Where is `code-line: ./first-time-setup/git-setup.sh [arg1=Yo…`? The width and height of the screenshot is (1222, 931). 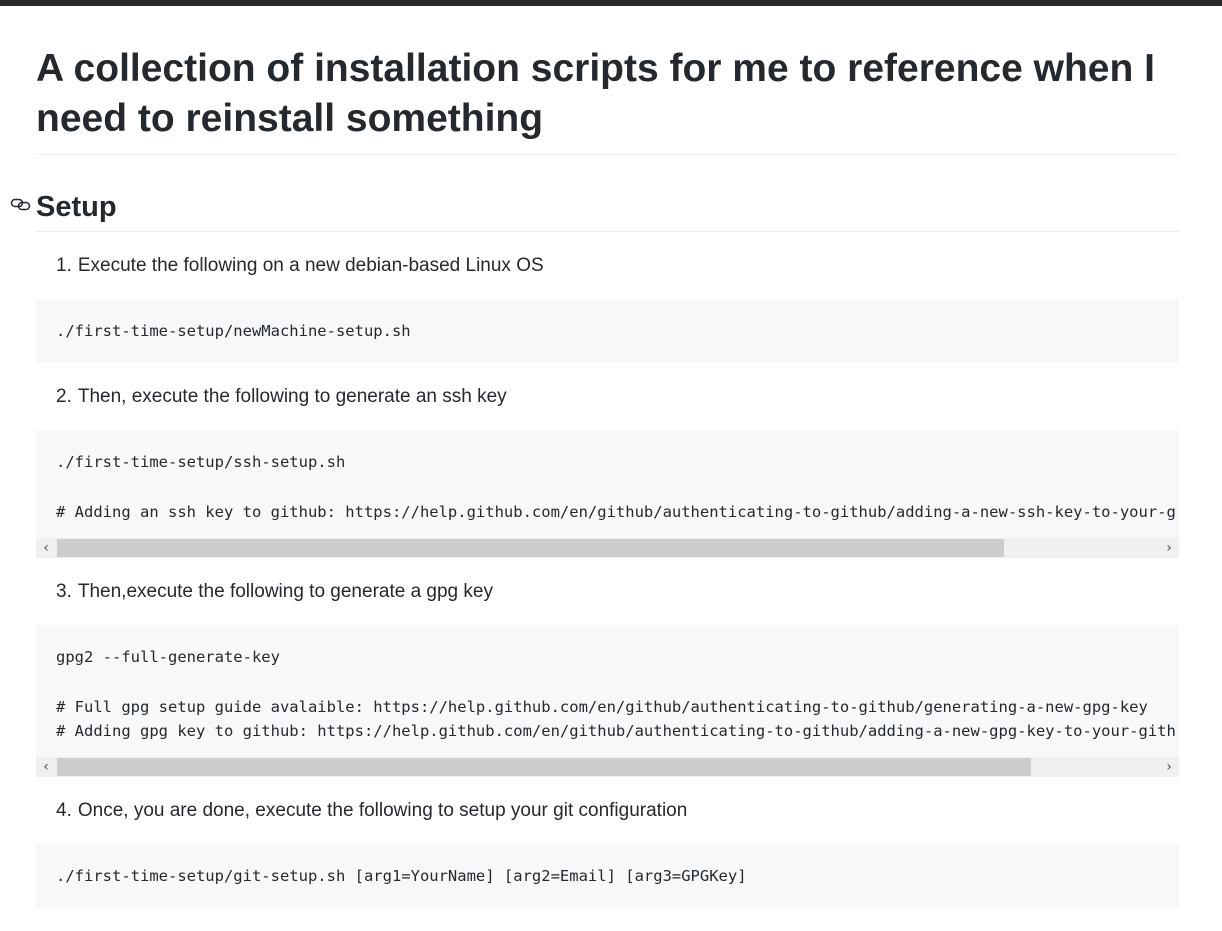 code-line: ./first-time-setup/git-setup.sh [arg1=Yo… is located at coordinates (401, 876).